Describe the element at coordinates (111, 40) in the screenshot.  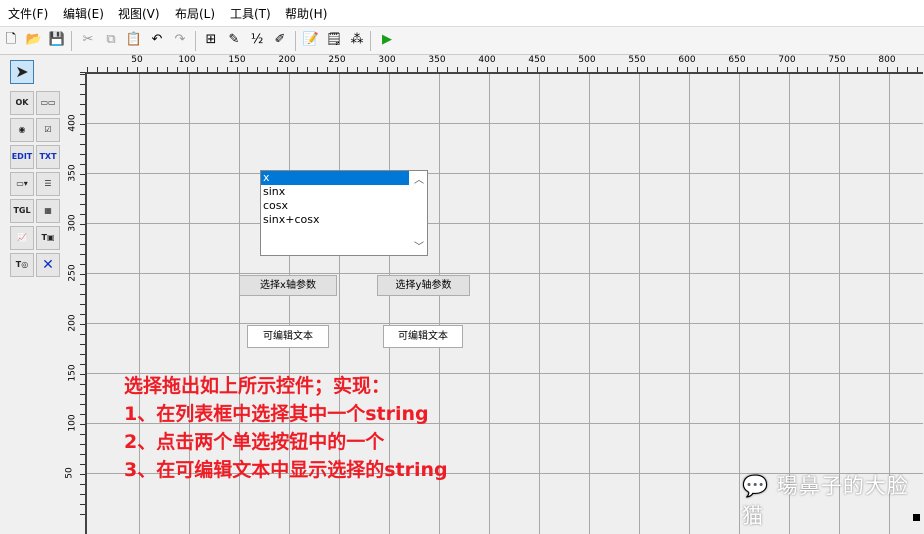
I see `copy-icon: ⧉` at that location.